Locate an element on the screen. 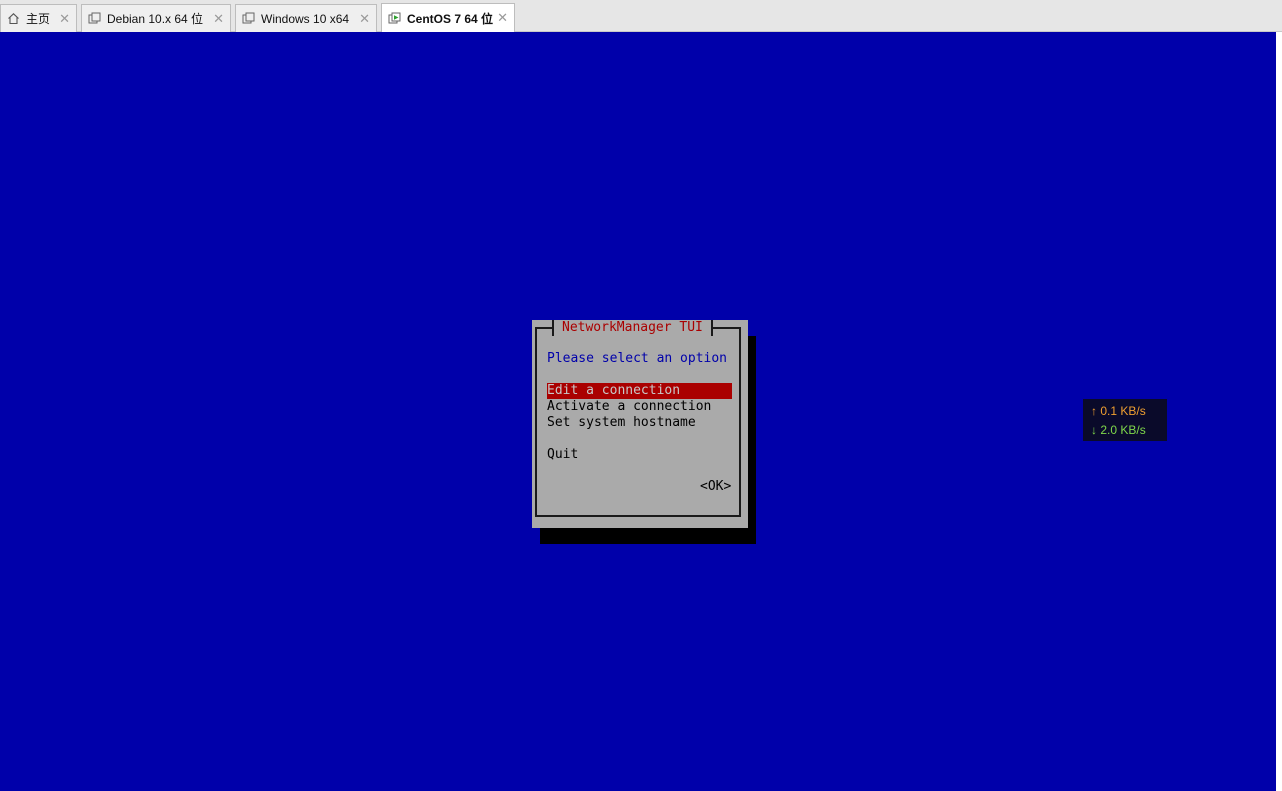 Image resolution: width=1282 pixels, height=791 pixels. vm-running-icon is located at coordinates (394, 17).